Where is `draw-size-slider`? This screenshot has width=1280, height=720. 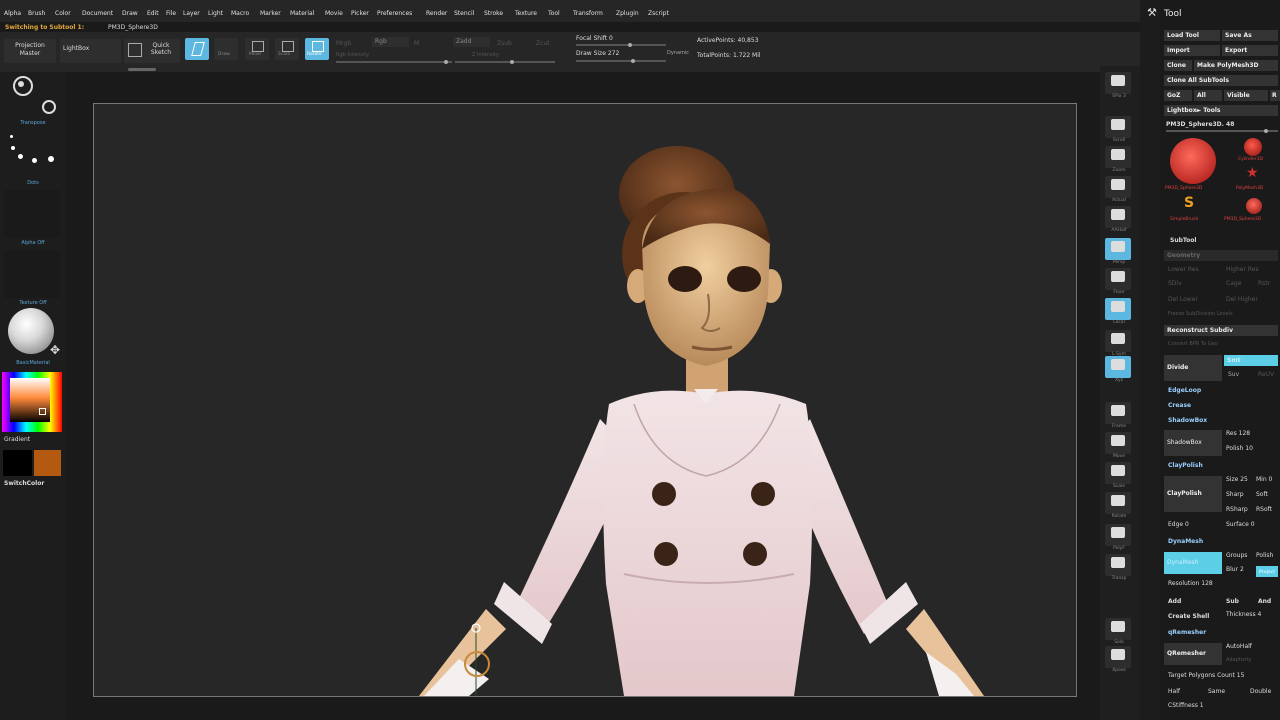
draw-size-slider is located at coordinates (621, 61).